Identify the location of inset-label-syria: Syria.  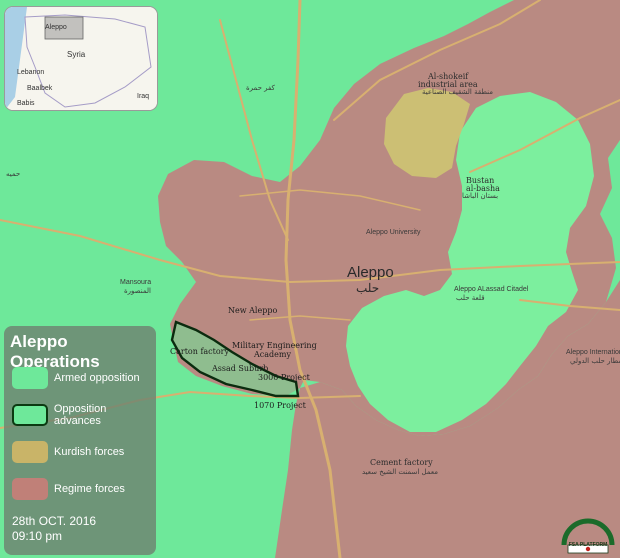
(76, 54).